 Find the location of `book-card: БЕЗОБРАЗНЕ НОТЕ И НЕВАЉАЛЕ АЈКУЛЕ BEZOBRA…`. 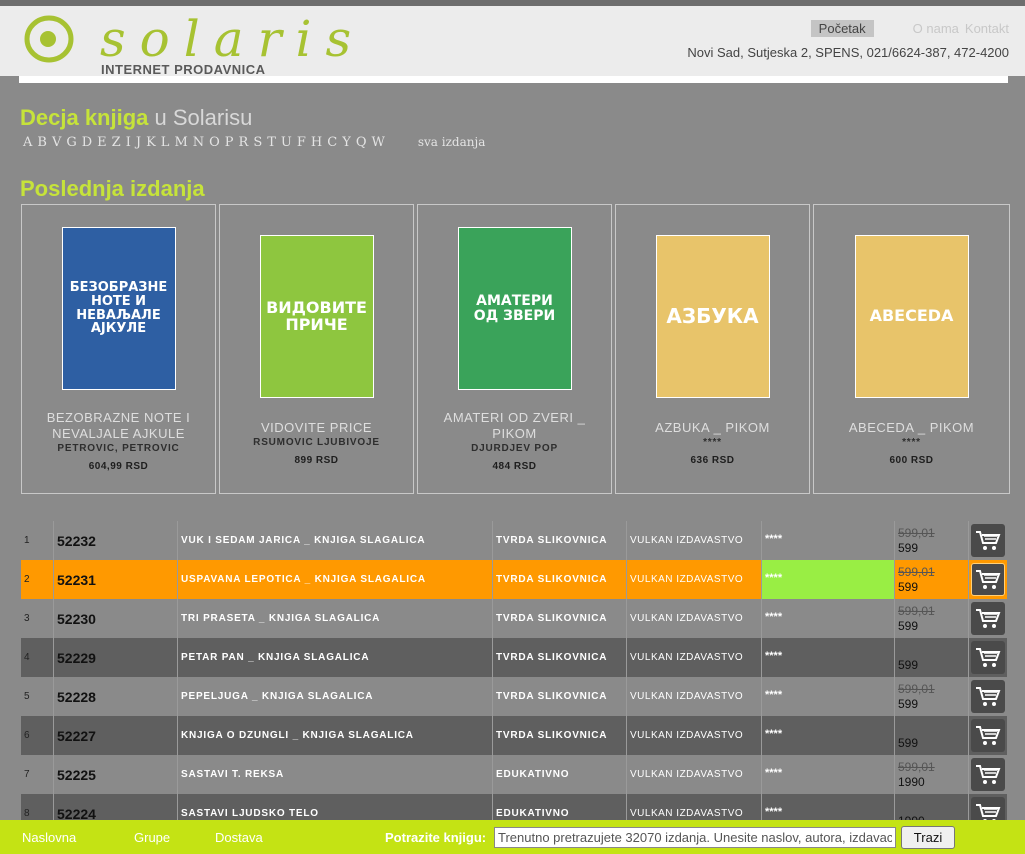

book-card: БЕЗОБРАЗНЕ НОТЕ И НЕВАЉАЛЕ АЈКУЛЕ BEZOBRA… is located at coordinates (118, 349).